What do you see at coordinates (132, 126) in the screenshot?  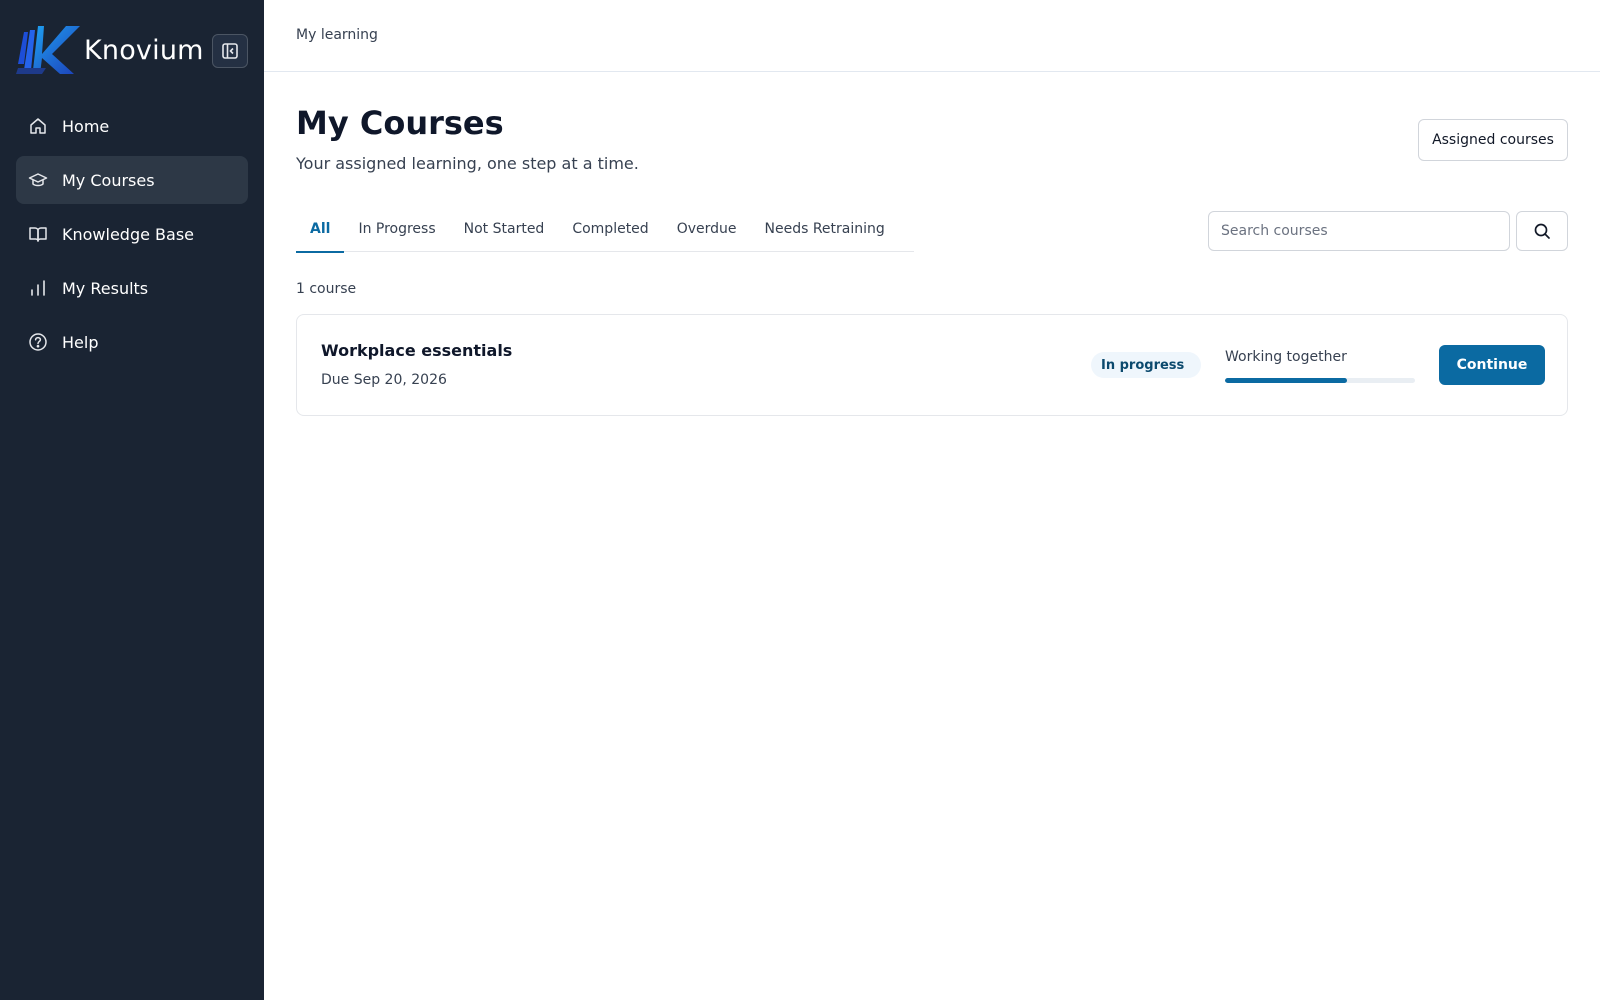 I see `sidebar-item-home: Home` at bounding box center [132, 126].